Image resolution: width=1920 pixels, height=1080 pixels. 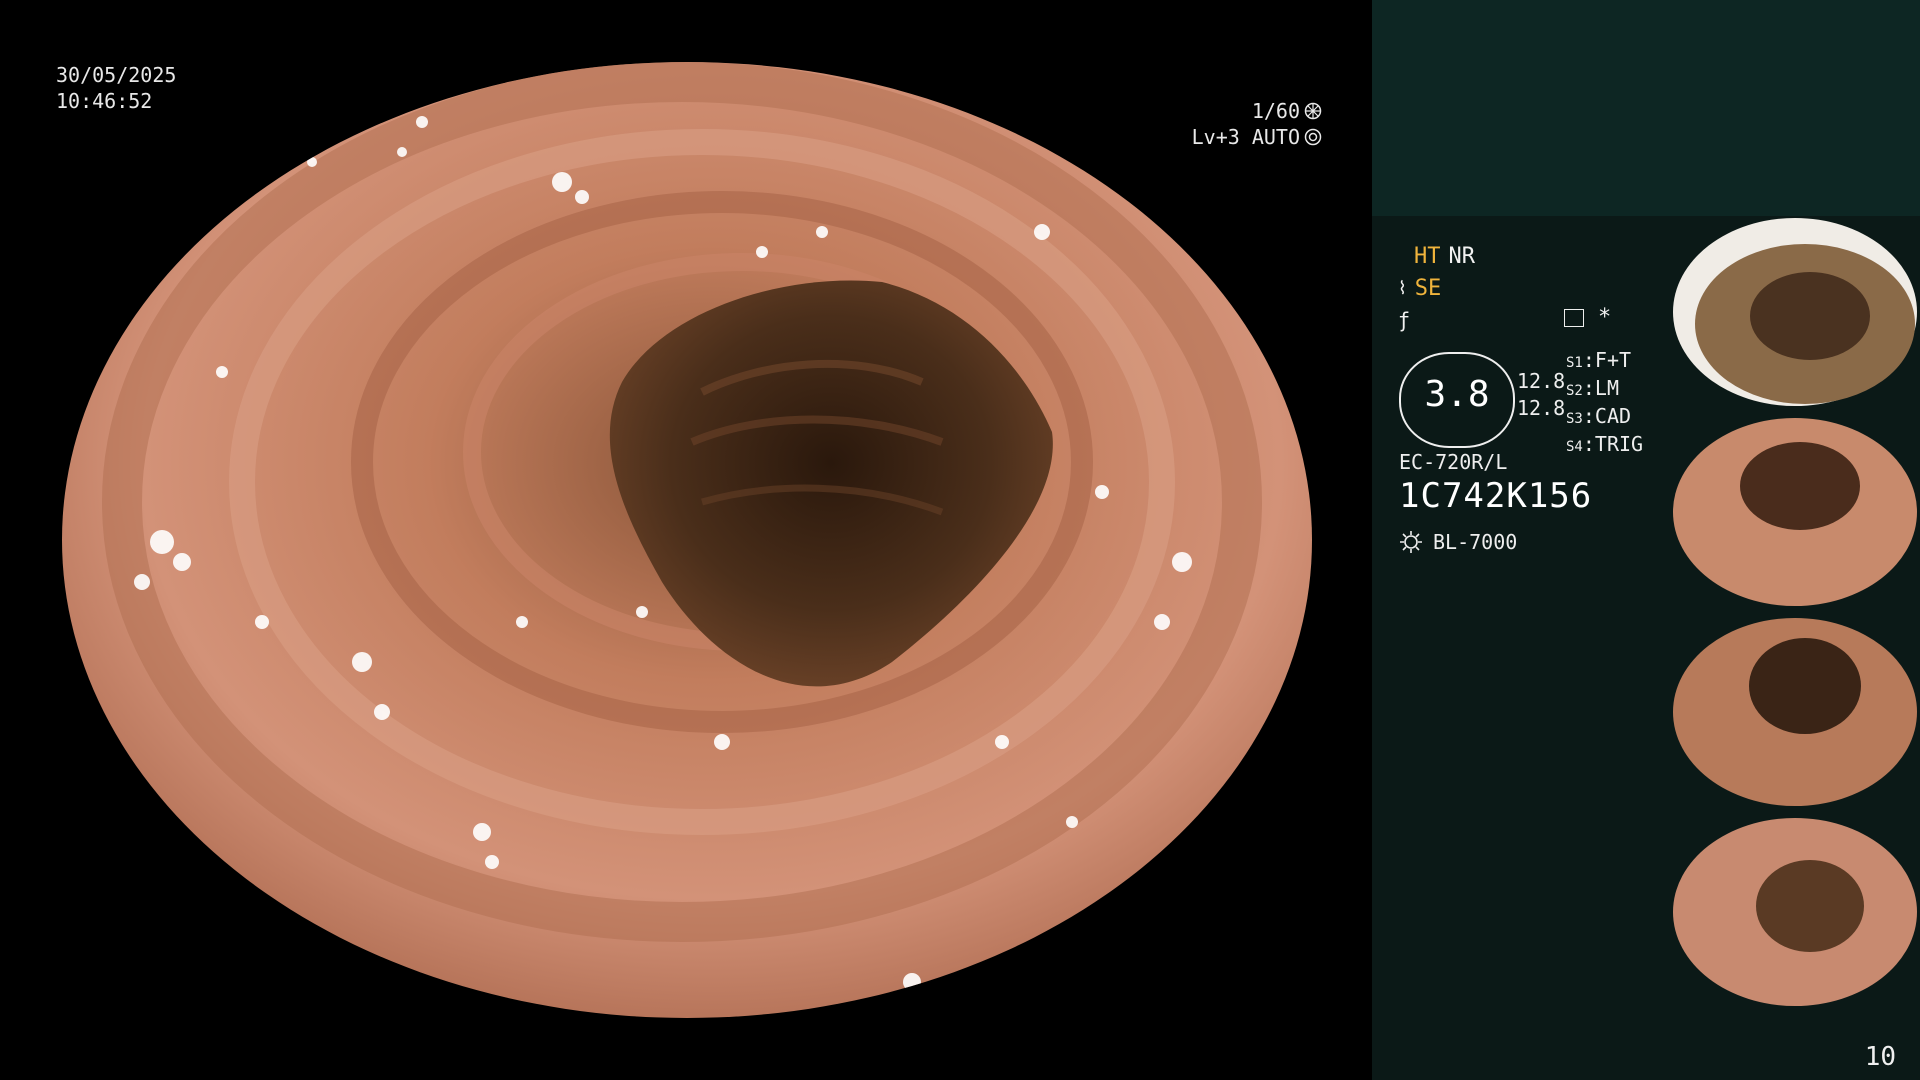 I want to click on thumbnail-2-image, so click(x=1795, y=512).